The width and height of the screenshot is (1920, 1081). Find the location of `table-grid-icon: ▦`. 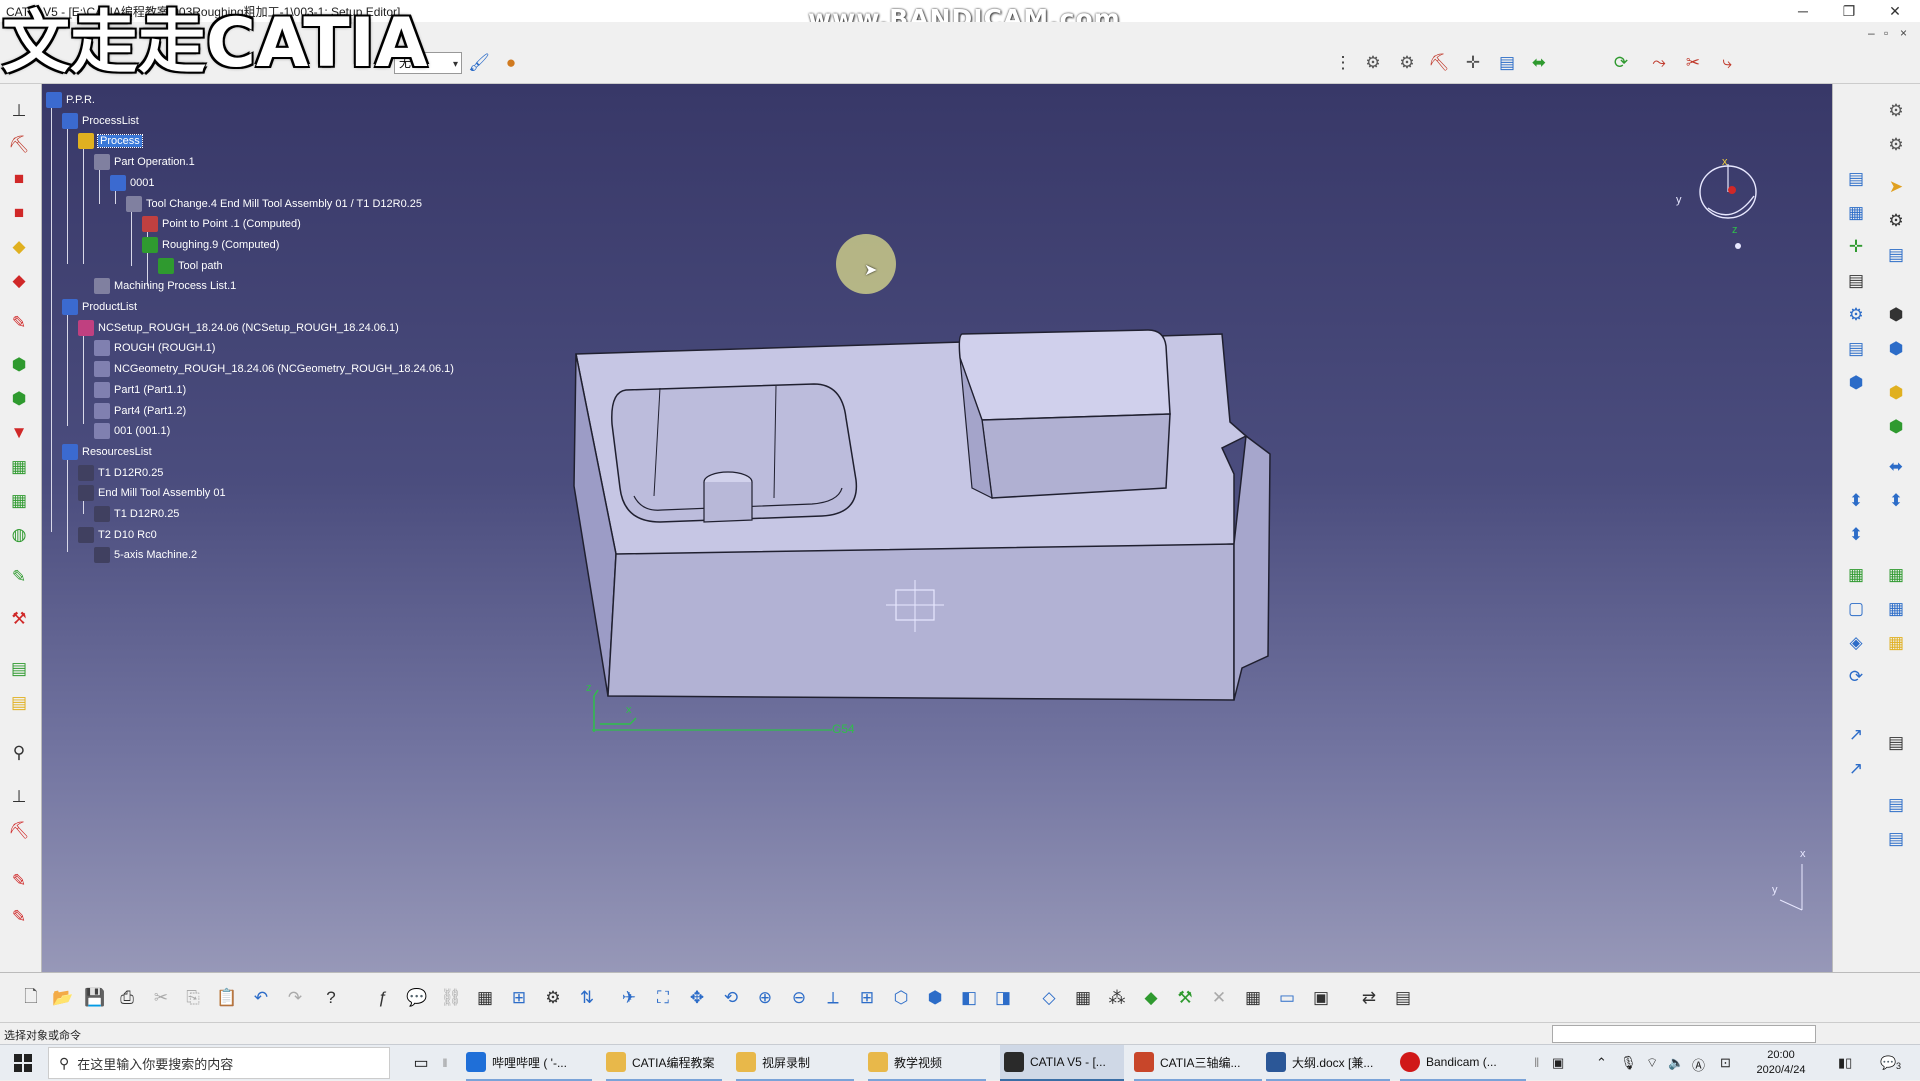

table-grid-icon: ▦ is located at coordinates (485, 998).